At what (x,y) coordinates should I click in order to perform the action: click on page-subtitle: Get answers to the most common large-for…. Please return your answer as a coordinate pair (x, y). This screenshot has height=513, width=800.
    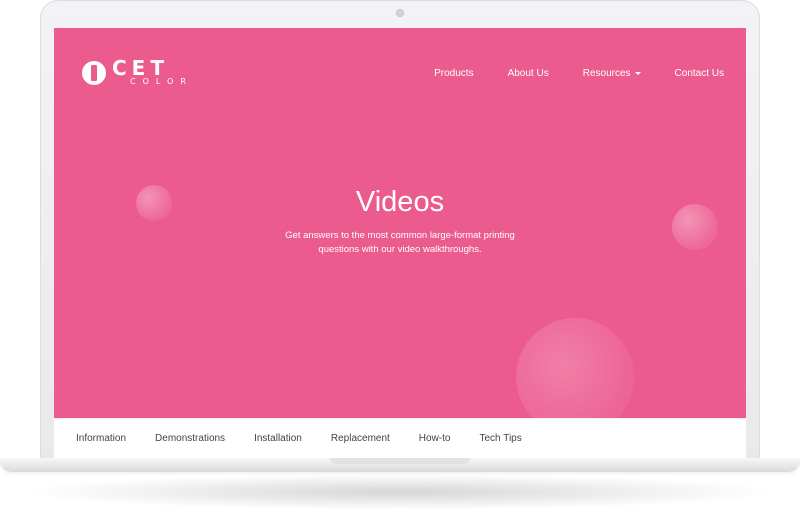
    Looking at the image, I should click on (400, 243).